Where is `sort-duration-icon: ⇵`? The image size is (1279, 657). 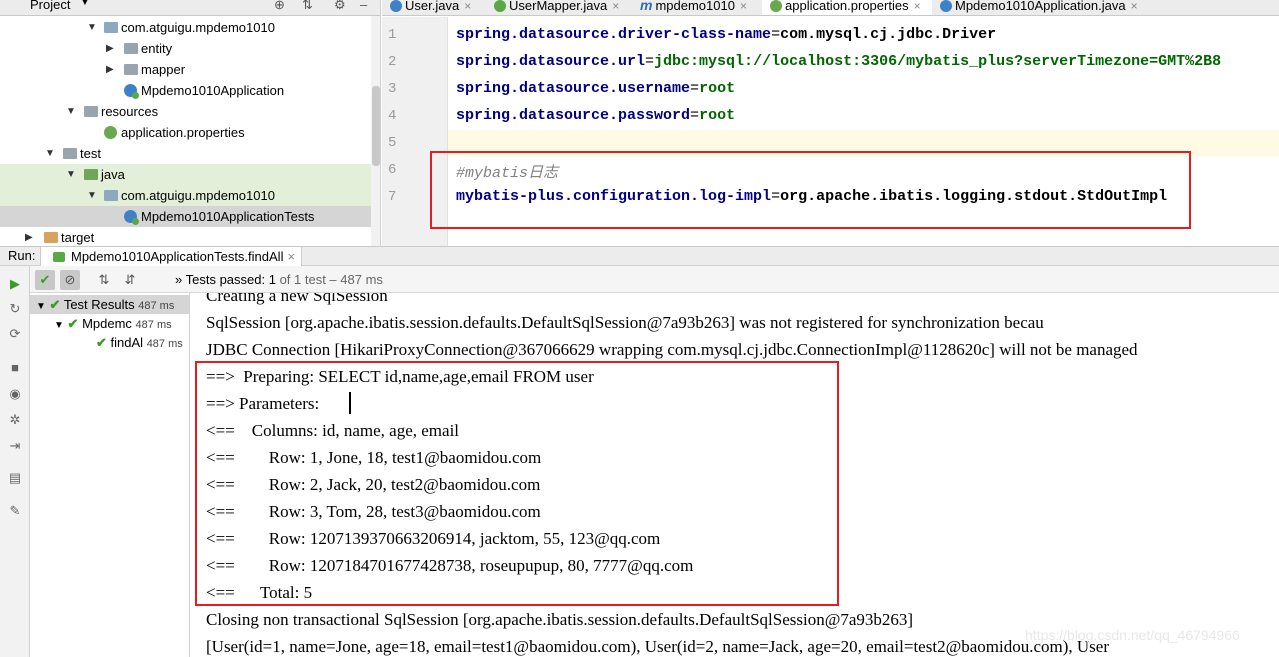 sort-duration-icon: ⇵ is located at coordinates (130, 280).